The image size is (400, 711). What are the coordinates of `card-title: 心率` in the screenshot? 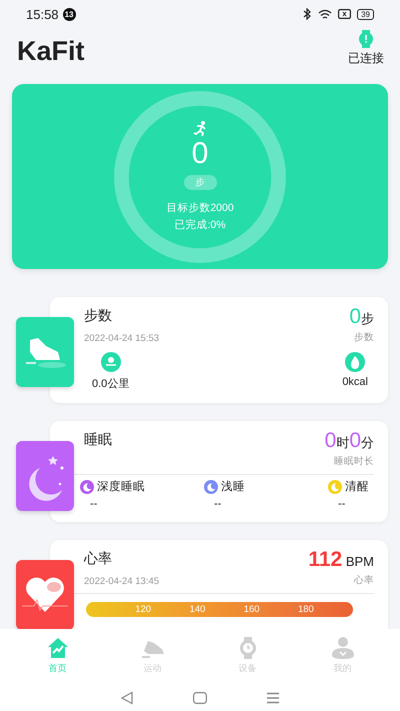 It's located at (98, 559).